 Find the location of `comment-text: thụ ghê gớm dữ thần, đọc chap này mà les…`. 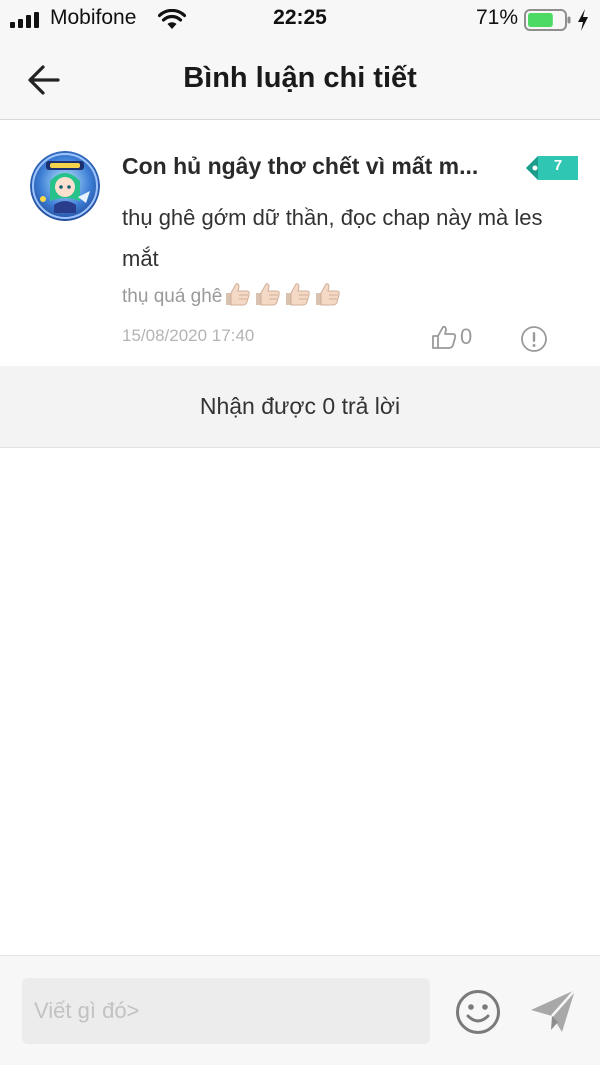

comment-text: thụ ghê gớm dữ thần, đọc chap này mà les… is located at coordinates (332, 238).